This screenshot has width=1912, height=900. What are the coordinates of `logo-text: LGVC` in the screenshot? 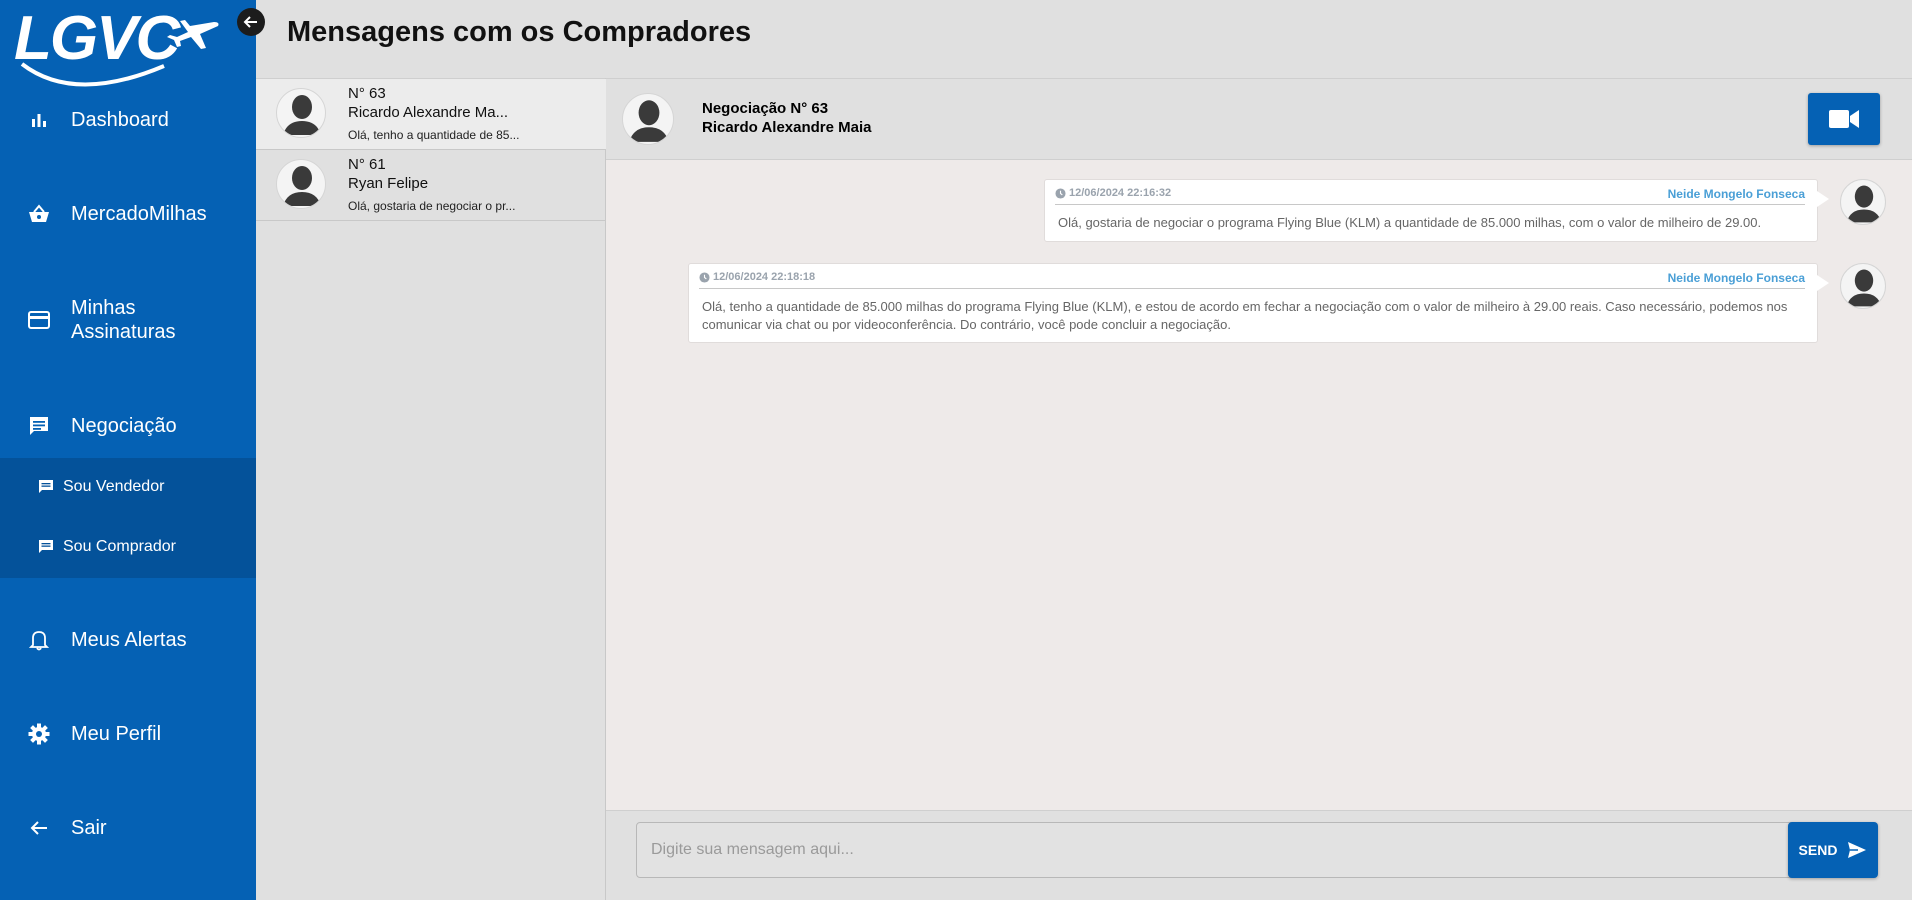 It's located at (97, 38).